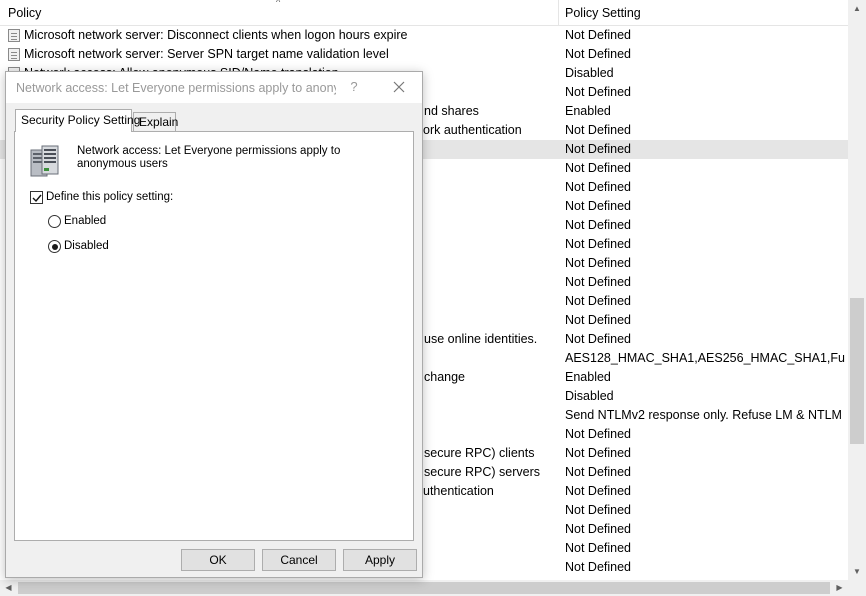  I want to click on policy-name-cell: secure RPC) clients, so click(479, 453).